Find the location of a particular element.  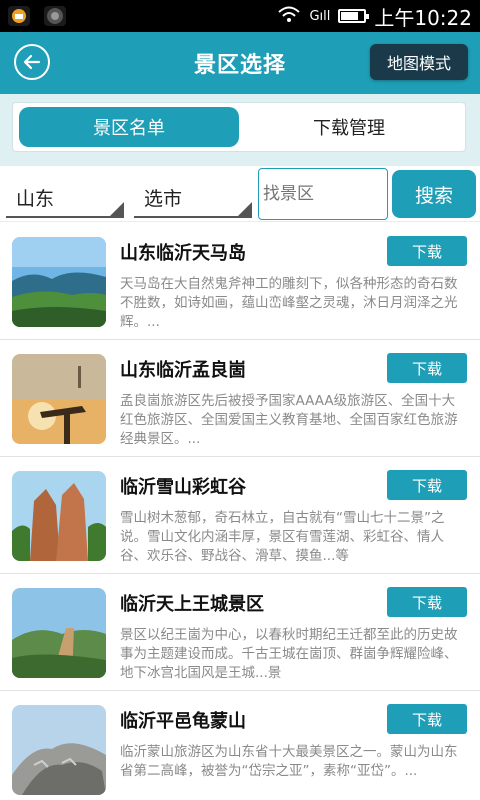

tab-bar-container: 景区名单 下载管理 is located at coordinates (240, 130).